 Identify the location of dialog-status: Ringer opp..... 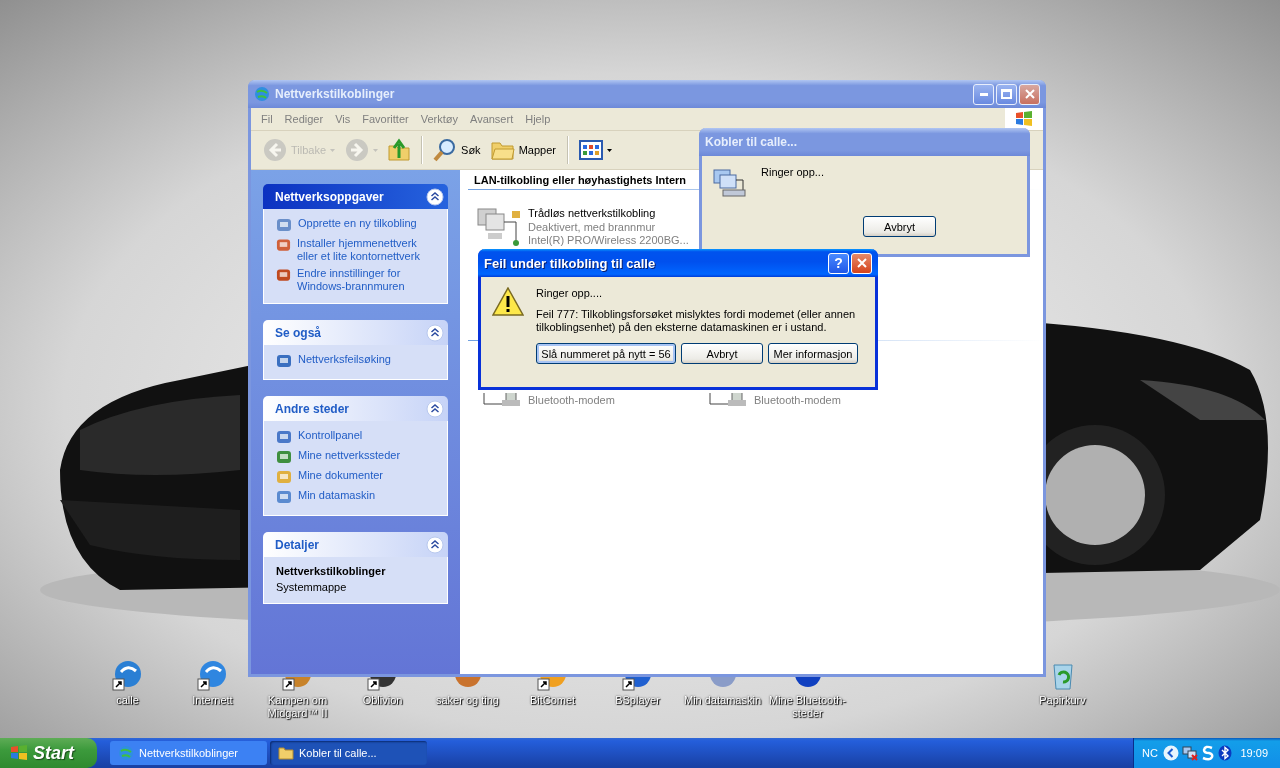
(570, 293).